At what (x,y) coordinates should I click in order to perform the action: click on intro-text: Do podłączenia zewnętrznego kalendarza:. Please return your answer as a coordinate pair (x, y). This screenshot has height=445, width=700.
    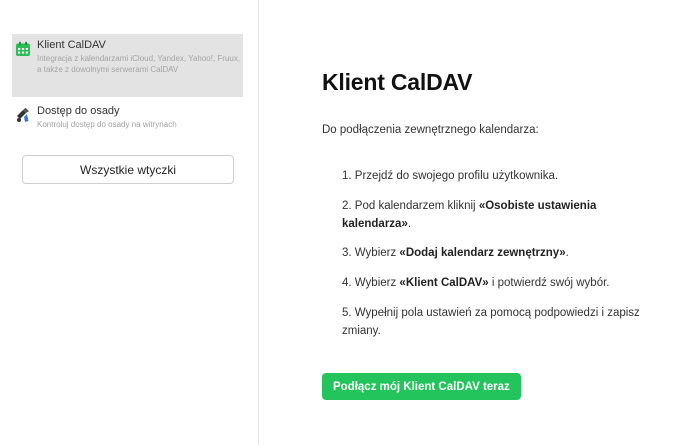
    Looking at the image, I should click on (430, 130).